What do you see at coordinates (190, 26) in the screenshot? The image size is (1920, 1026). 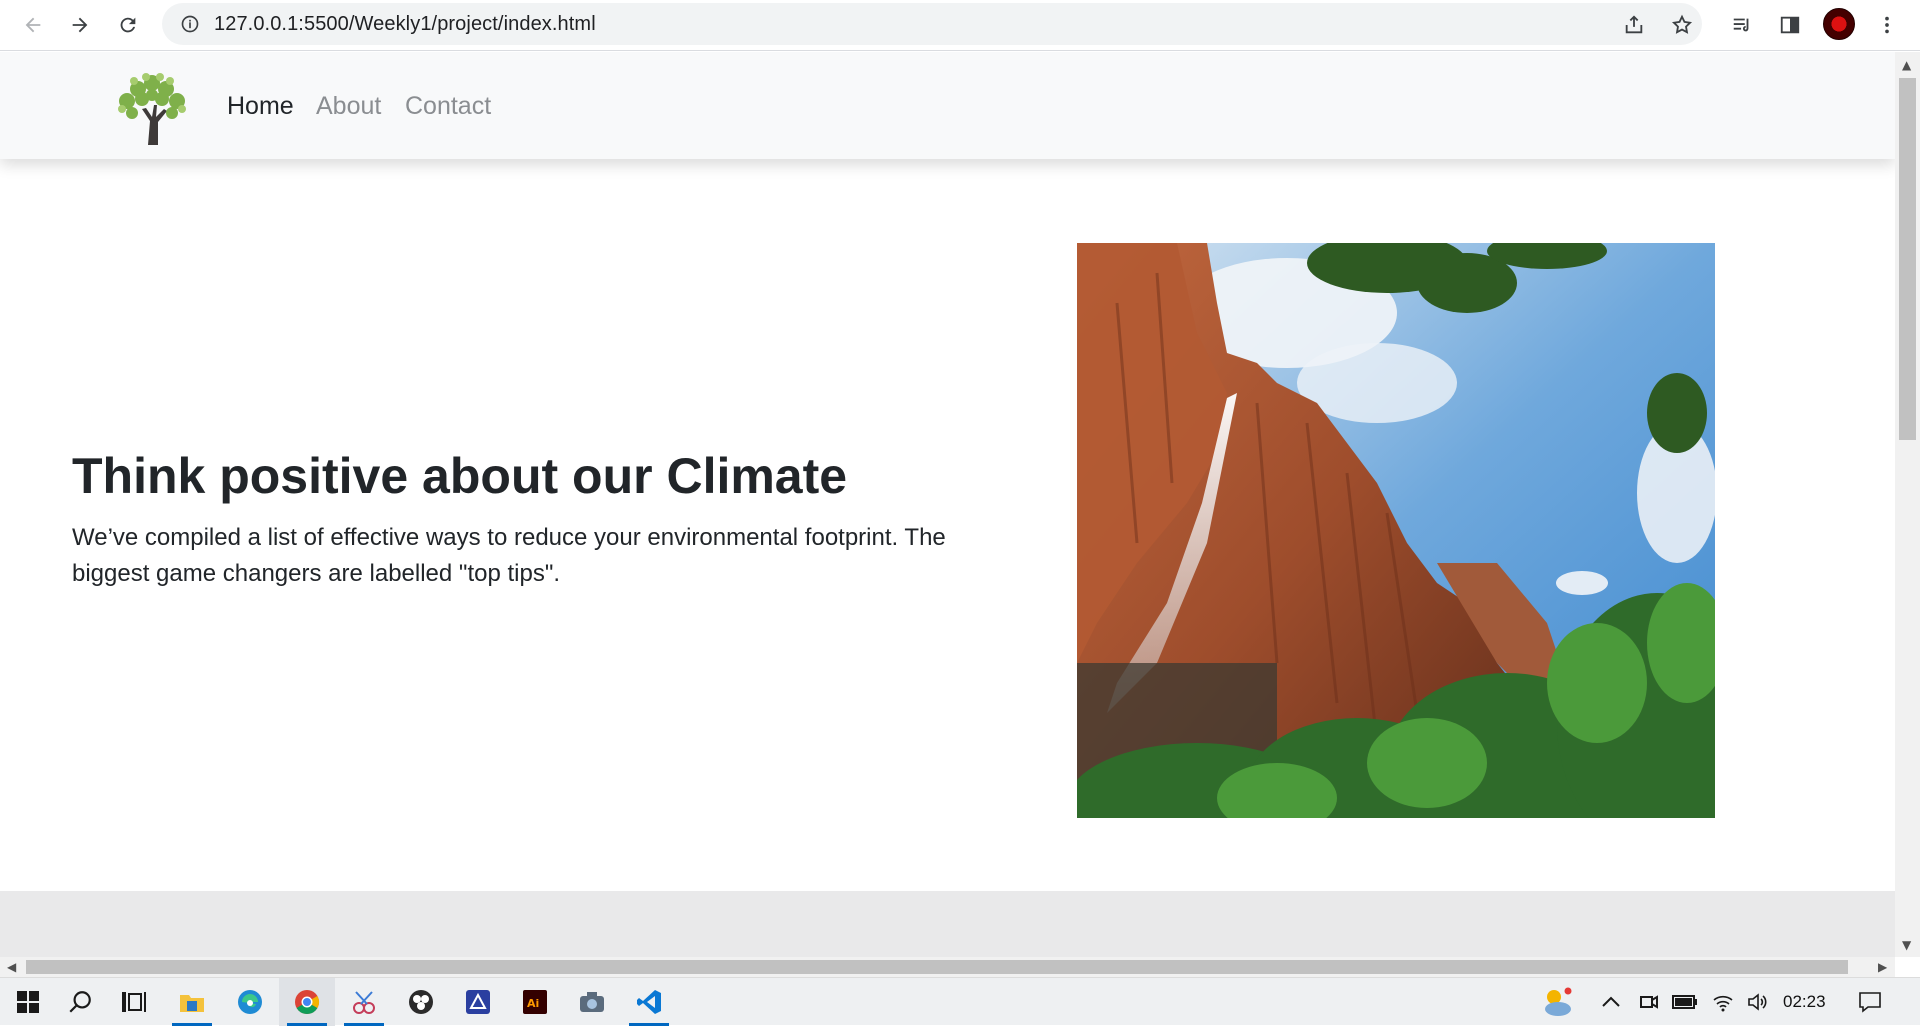 I see `info-icon` at bounding box center [190, 26].